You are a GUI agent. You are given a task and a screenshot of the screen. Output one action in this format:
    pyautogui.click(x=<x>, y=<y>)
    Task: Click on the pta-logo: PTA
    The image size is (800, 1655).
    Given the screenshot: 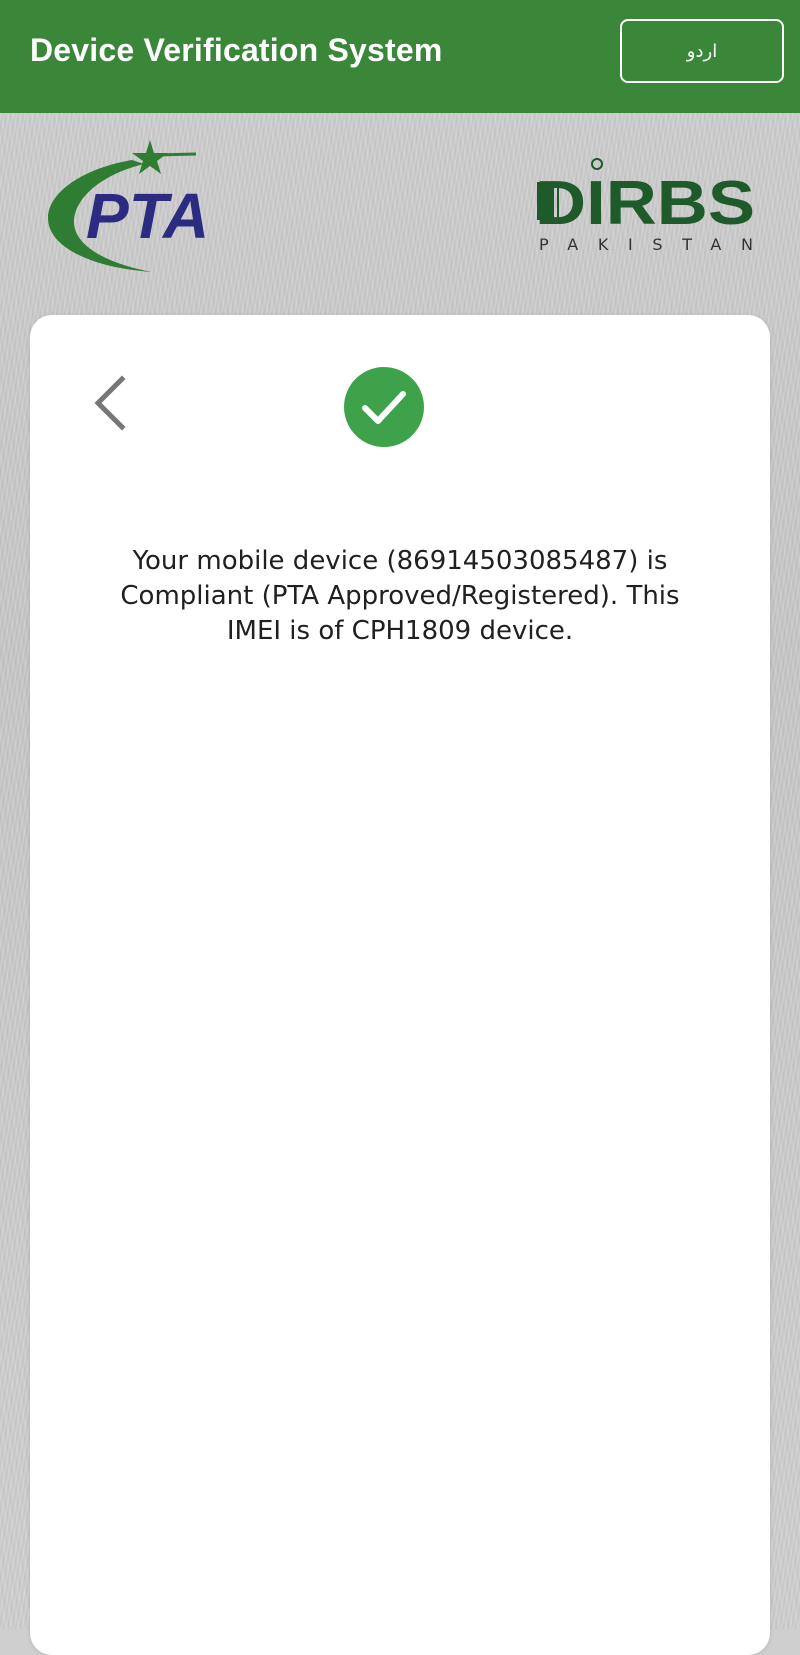 What is the action you would take?
    pyautogui.click(x=128, y=206)
    